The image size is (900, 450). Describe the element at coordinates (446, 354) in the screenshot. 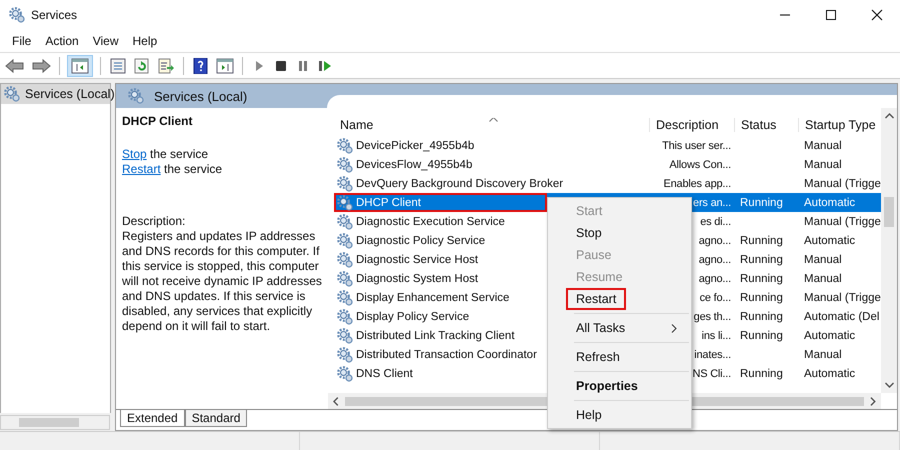

I see `table-cell: Distributed Transaction Coordinator` at that location.